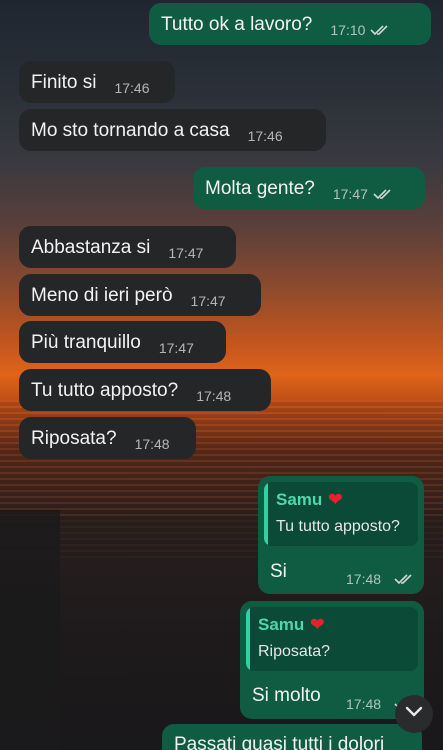 The image size is (443, 750). I want to click on reply-message-bubble: Samu ❤ Riposata? Si molto 17:48, so click(332, 660).